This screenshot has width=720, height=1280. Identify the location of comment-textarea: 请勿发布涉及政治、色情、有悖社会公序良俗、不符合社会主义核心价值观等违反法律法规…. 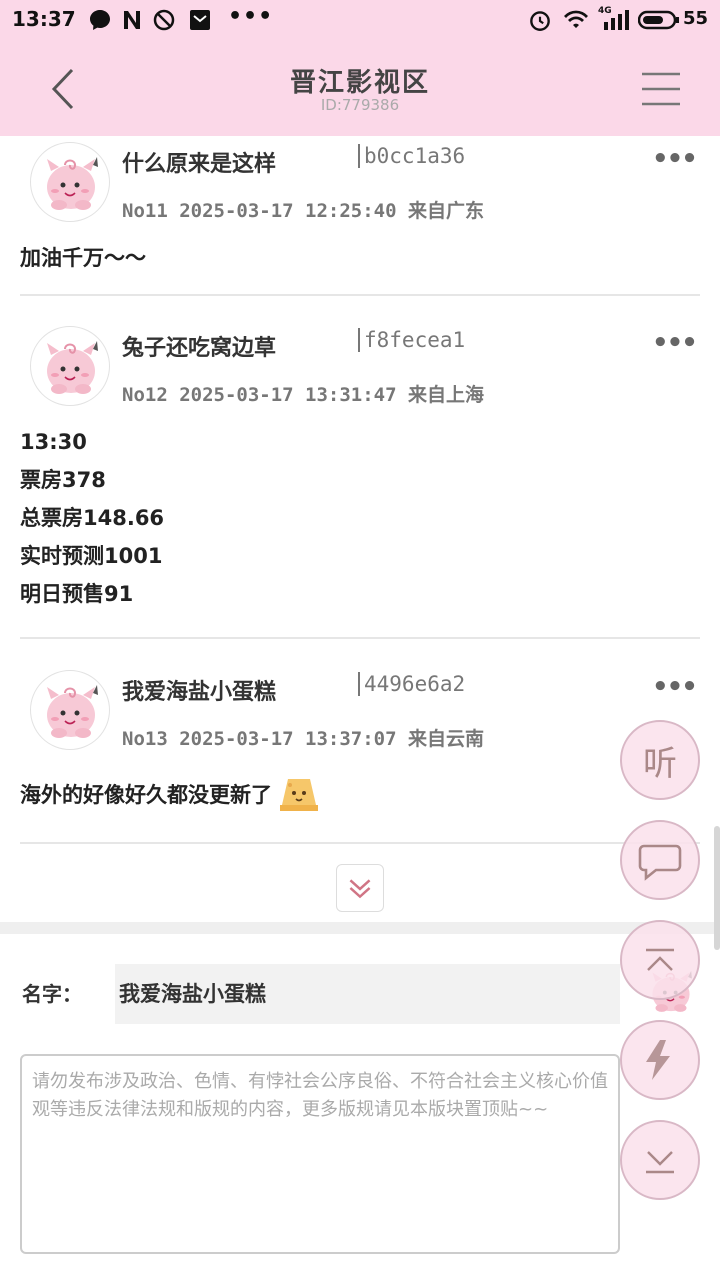
(320, 1154).